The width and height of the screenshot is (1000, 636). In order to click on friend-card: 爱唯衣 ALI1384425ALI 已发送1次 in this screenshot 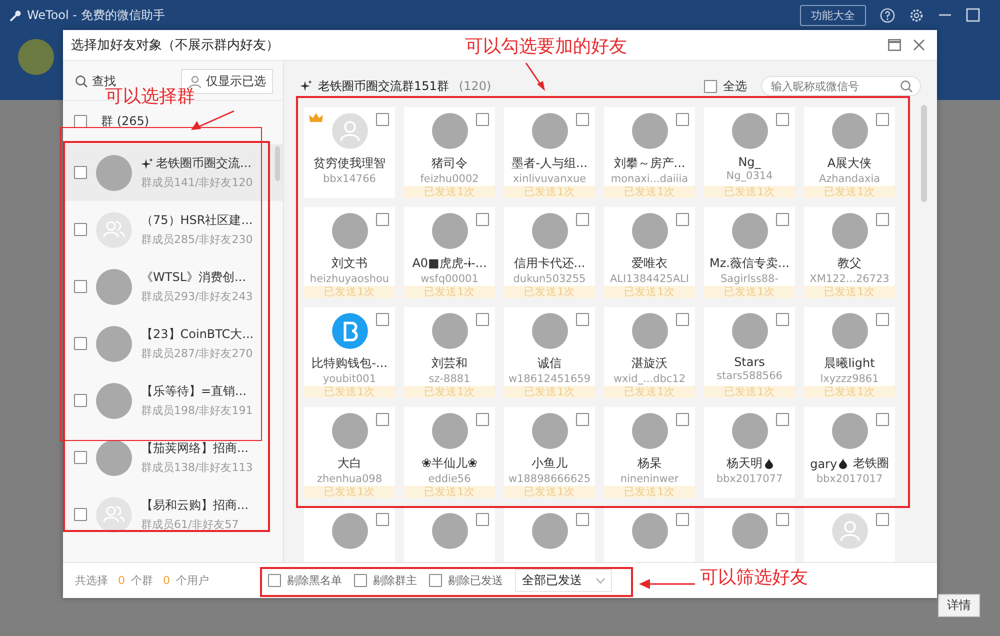, I will do `click(649, 252)`.